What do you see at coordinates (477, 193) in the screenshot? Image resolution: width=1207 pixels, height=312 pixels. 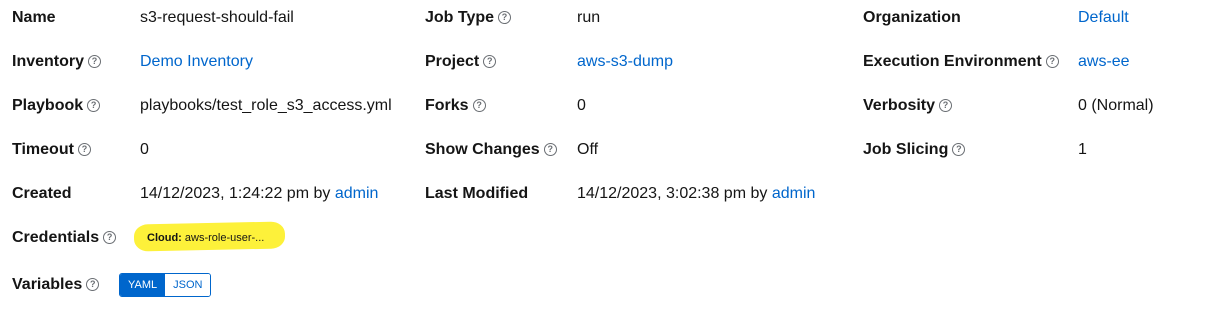 I see `last-modified-label: Last Modified` at bounding box center [477, 193].